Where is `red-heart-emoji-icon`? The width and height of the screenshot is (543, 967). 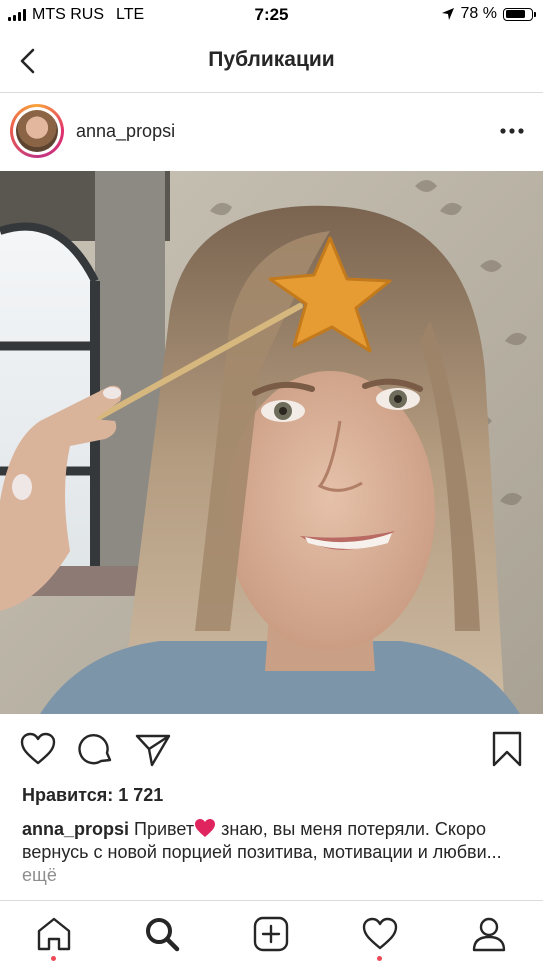
red-heart-emoji-icon is located at coordinates (205, 828).